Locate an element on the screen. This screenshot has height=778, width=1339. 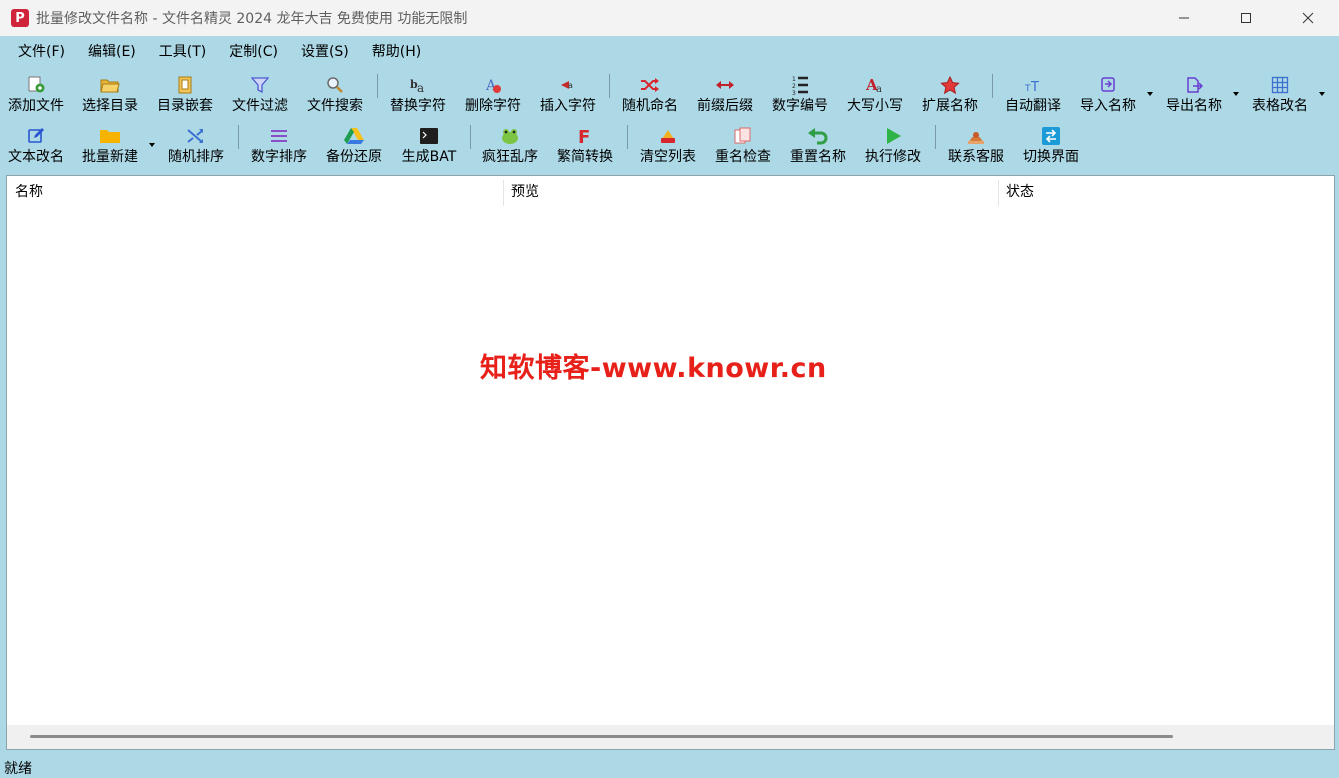
add-file-button: 添加文件 is located at coordinates (36, 93).